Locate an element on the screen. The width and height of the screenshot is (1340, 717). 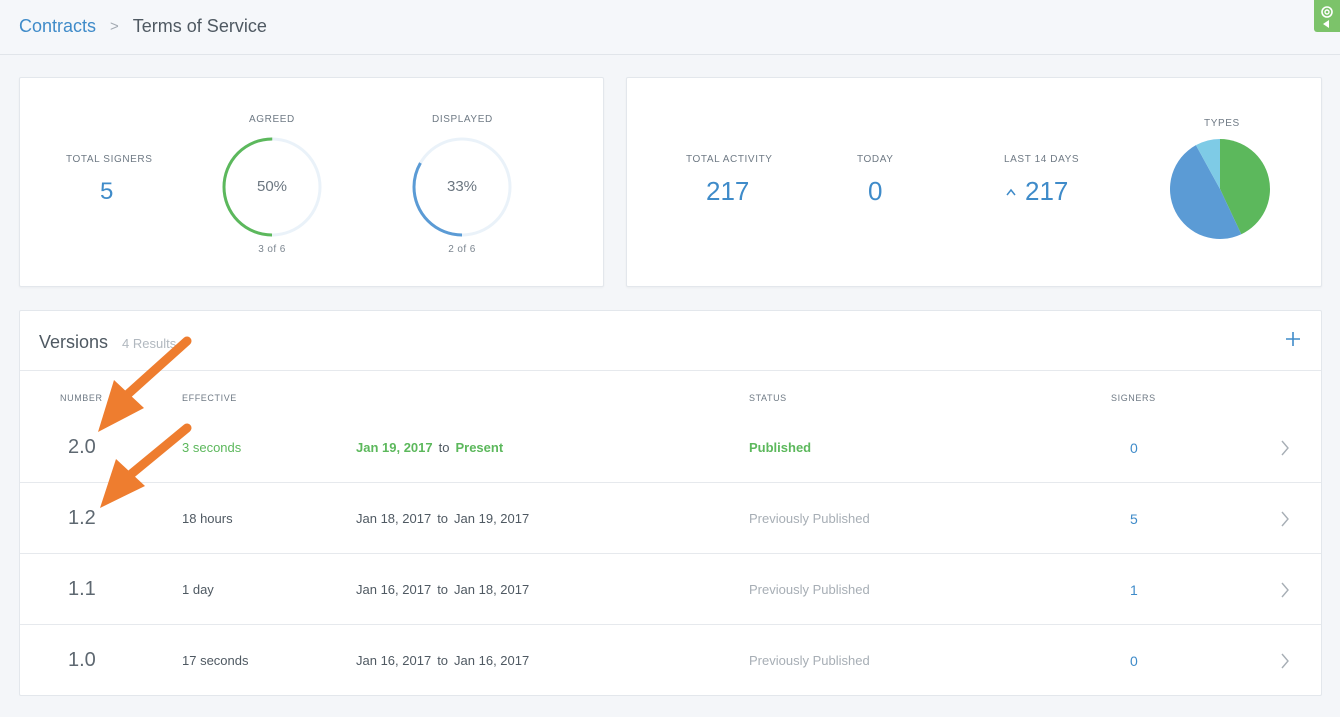
help-widget-tab is located at coordinates (1327, 16).